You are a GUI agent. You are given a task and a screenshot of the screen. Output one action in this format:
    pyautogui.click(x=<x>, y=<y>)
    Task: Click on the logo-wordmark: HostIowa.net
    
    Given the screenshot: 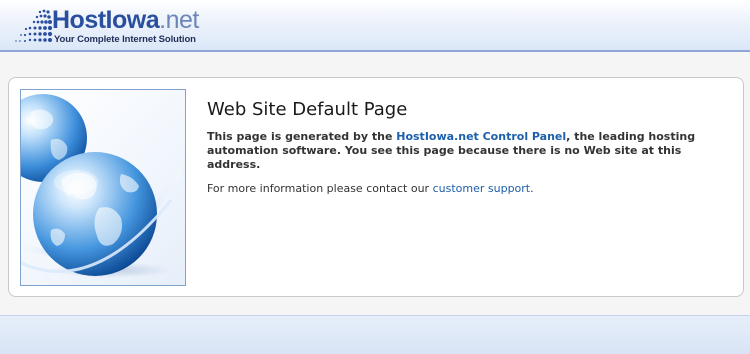 What is the action you would take?
    pyautogui.click(x=125, y=20)
    